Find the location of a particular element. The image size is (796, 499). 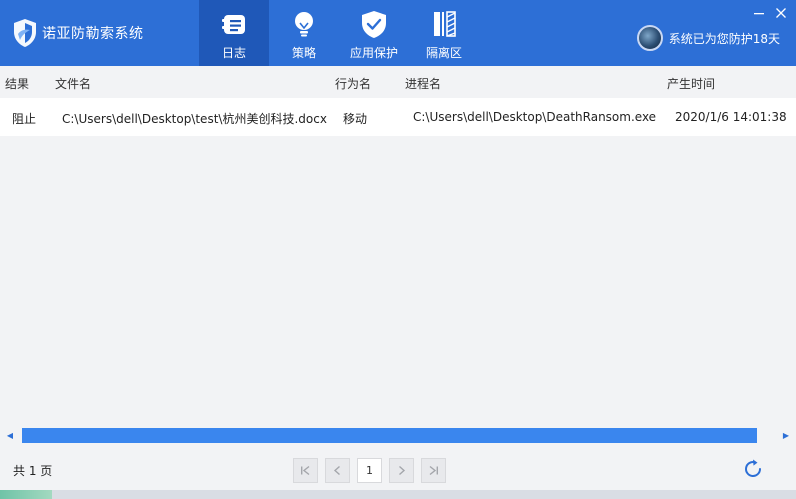

next-page-button is located at coordinates (401, 470).